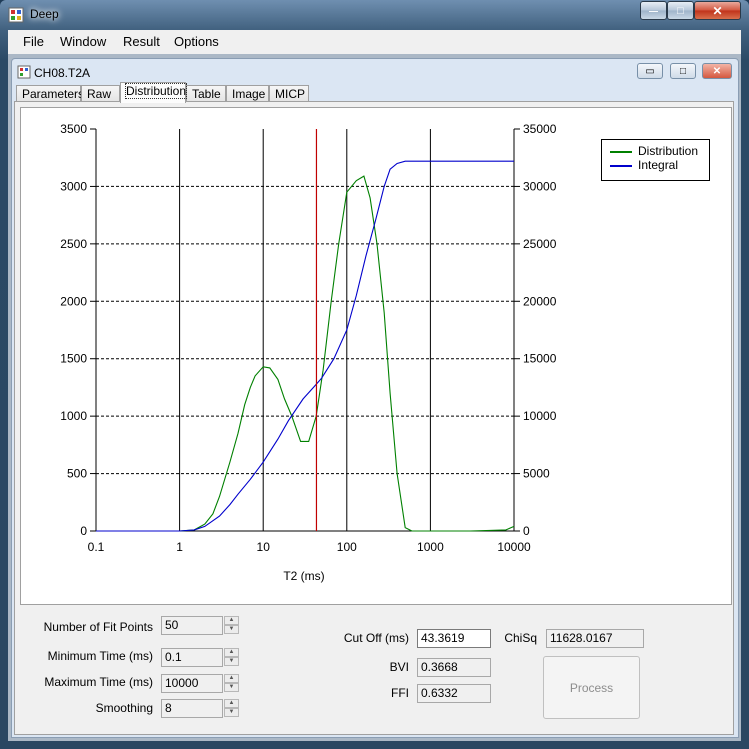  I want to click on y-left-tick-label: 2500, so click(73, 244).